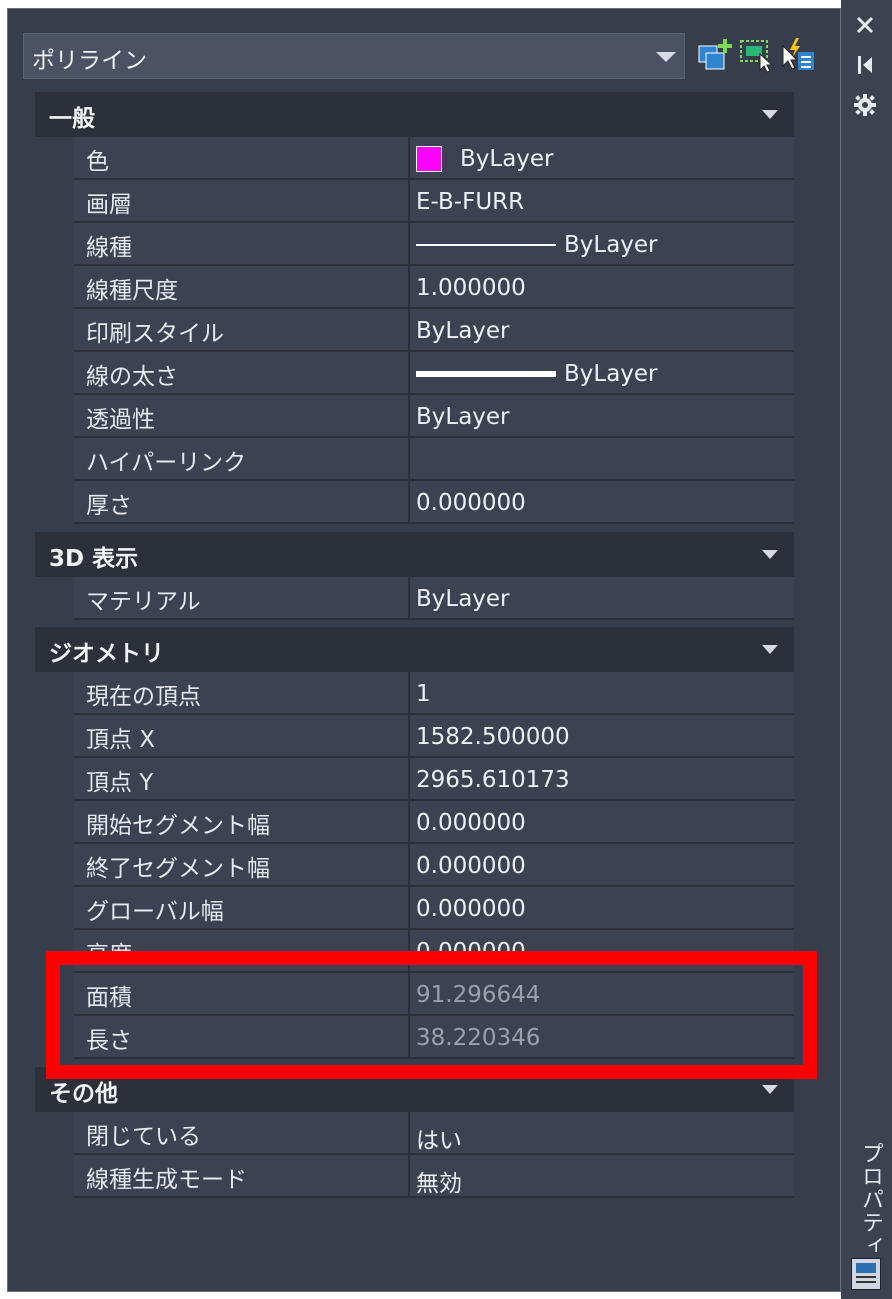 Image resolution: width=892 pixels, height=1299 pixels. I want to click on property-row-start-segment-width: 開始セグメント幅 0.000000, so click(434, 822).